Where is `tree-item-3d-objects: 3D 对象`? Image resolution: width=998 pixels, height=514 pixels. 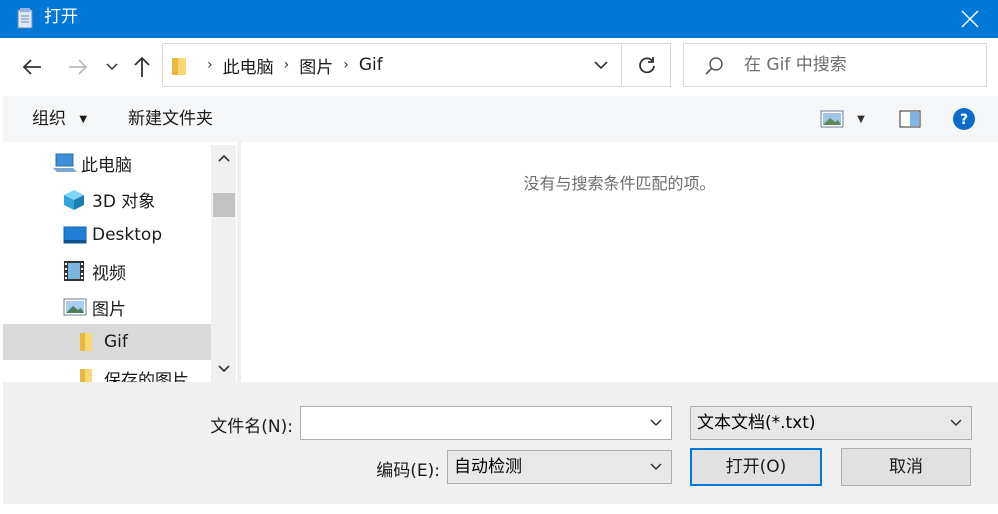 tree-item-3d-objects: 3D 对象 is located at coordinates (107, 199).